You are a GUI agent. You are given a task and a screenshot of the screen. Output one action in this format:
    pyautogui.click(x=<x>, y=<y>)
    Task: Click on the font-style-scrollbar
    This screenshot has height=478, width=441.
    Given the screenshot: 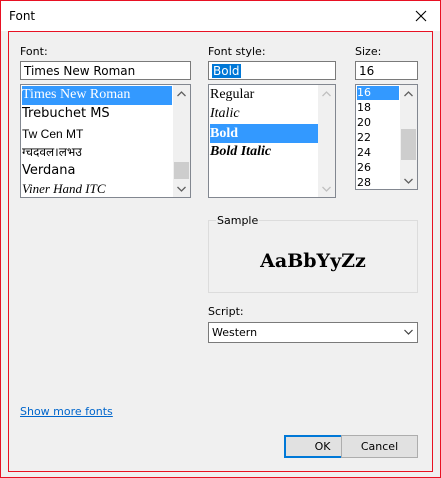 What is the action you would take?
    pyautogui.click(x=326, y=141)
    